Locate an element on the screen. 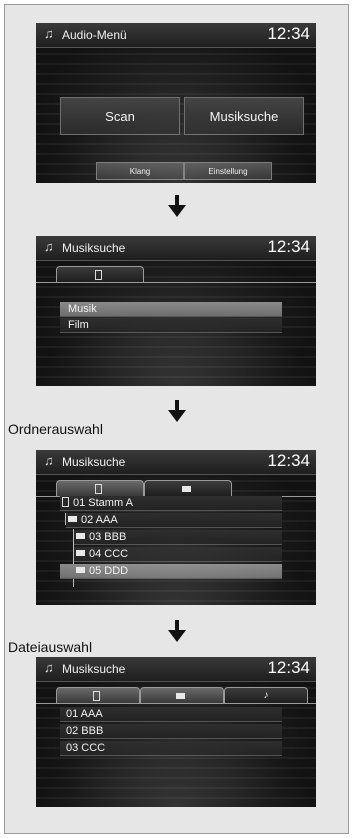  music-note-icon: ♪ is located at coordinates (266, 695).